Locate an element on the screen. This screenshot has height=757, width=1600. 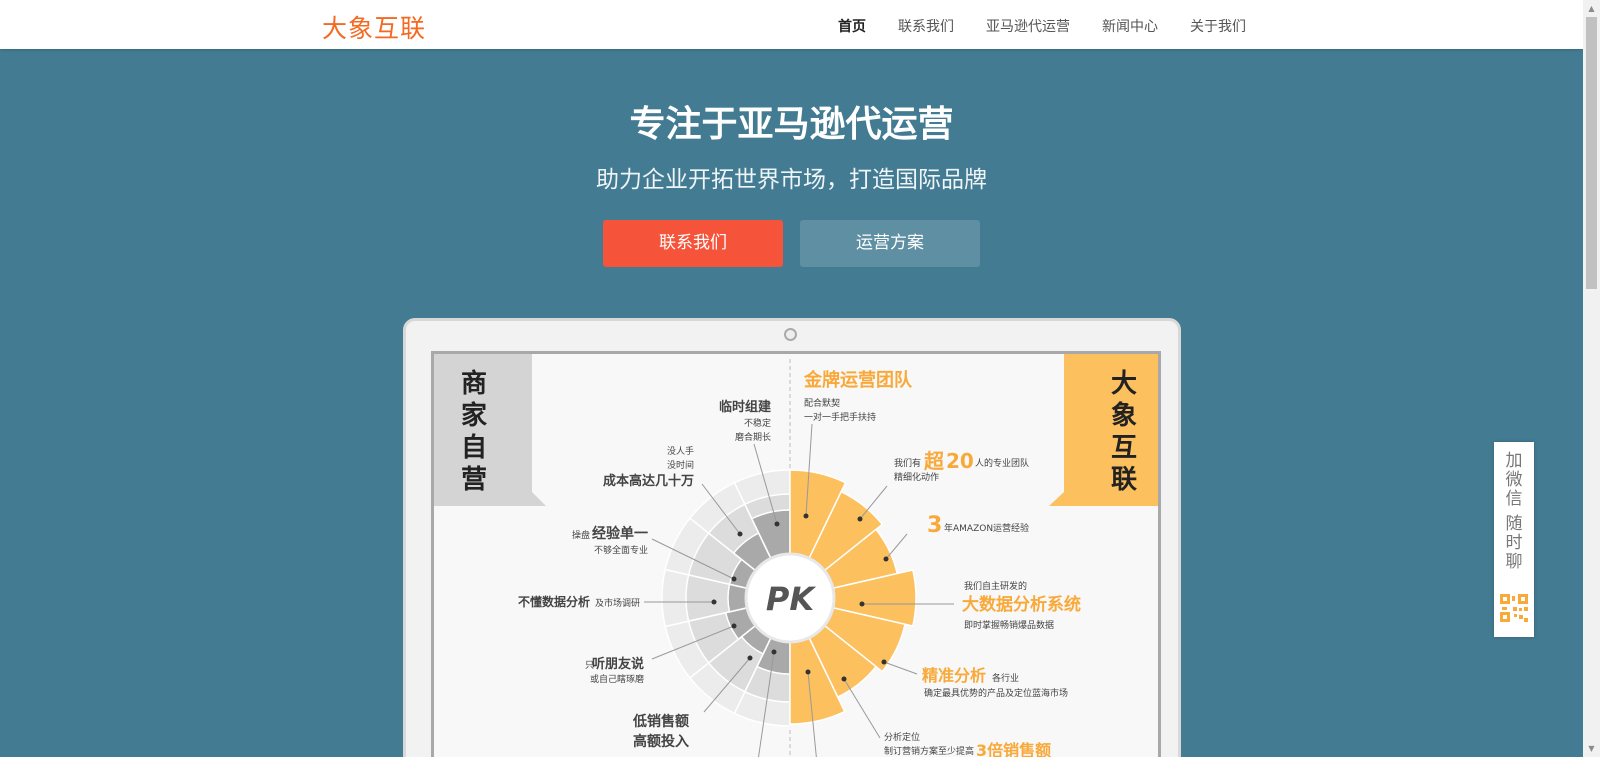
label-no-staff: 没人手 is located at coordinates (680, 451).